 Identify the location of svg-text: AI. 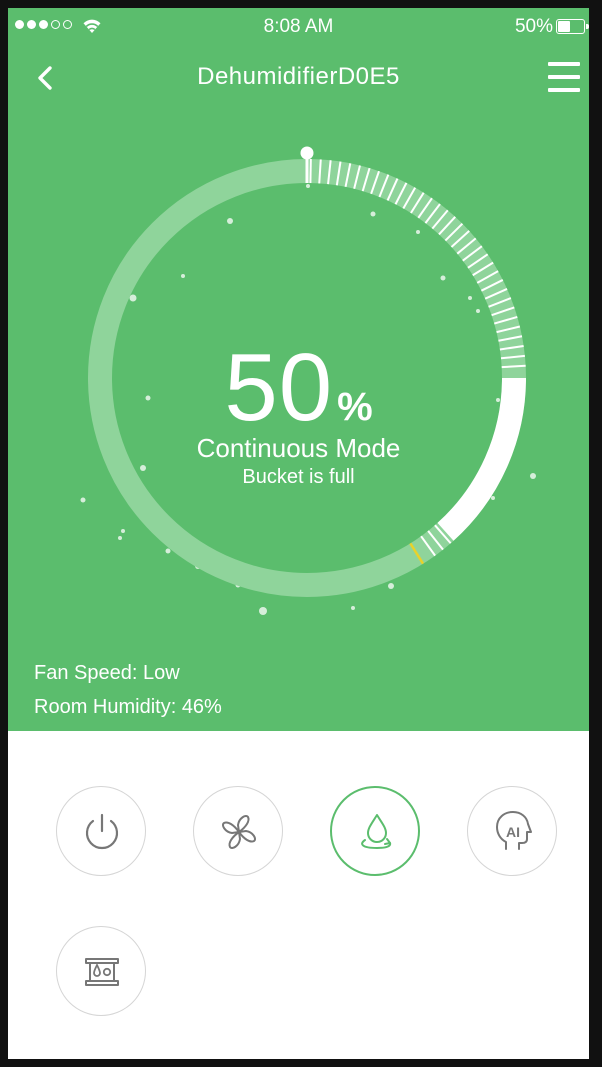
(513, 832).